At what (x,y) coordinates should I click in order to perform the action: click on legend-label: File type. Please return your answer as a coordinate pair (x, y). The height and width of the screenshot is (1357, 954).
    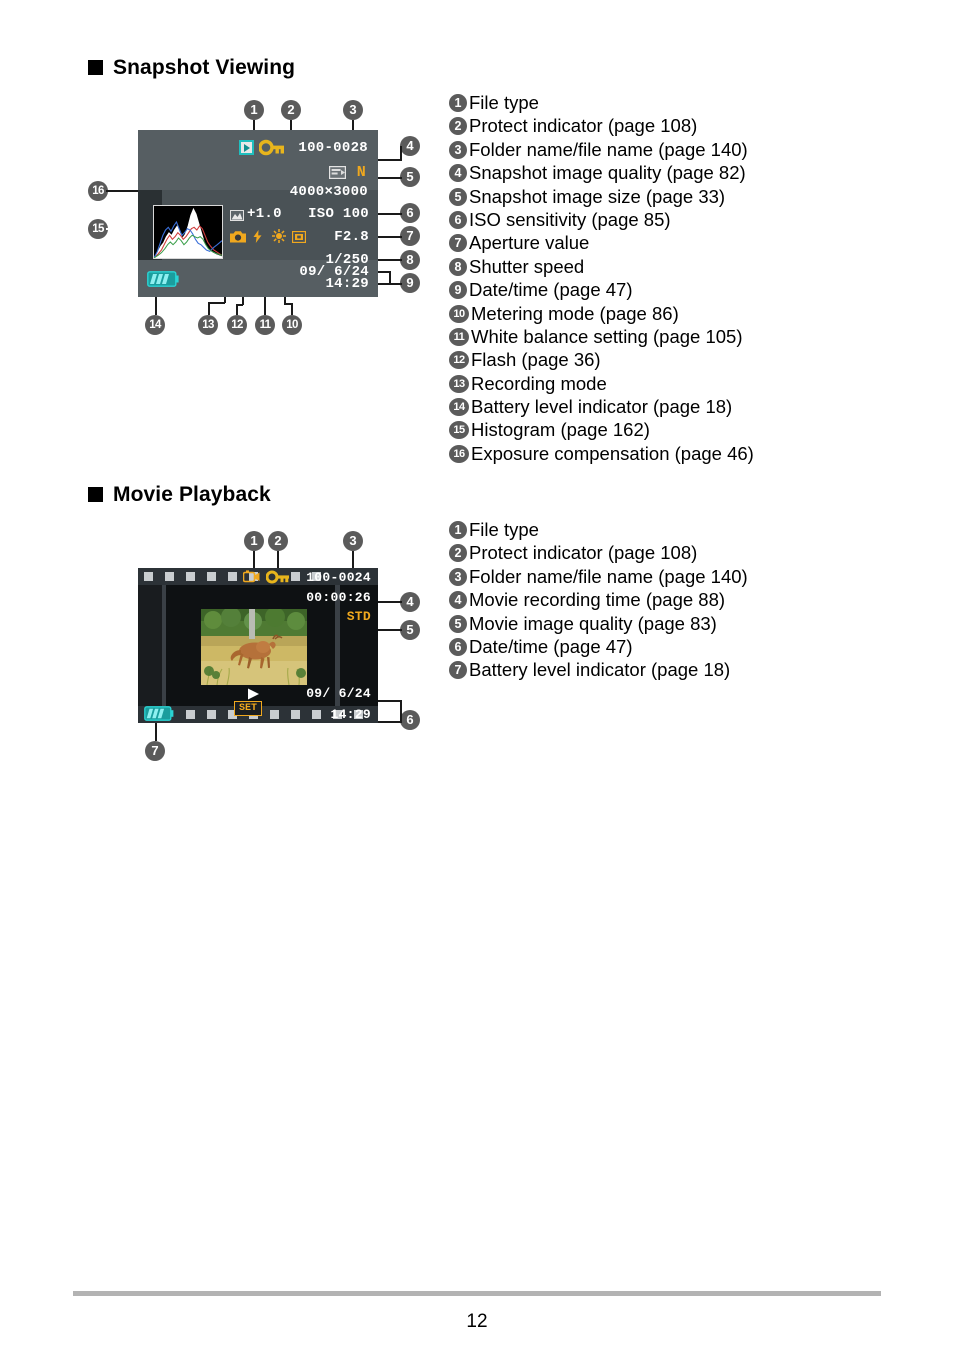
    Looking at the image, I should click on (504, 102).